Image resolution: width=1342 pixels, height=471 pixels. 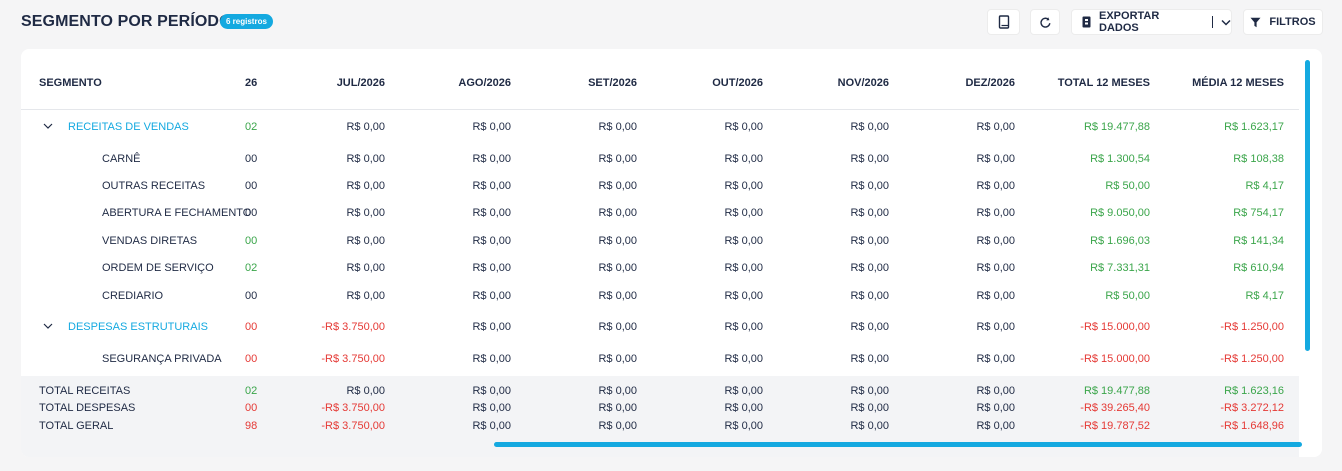 What do you see at coordinates (863, 83) in the screenshot?
I see `header-nov: NOV/2026` at bounding box center [863, 83].